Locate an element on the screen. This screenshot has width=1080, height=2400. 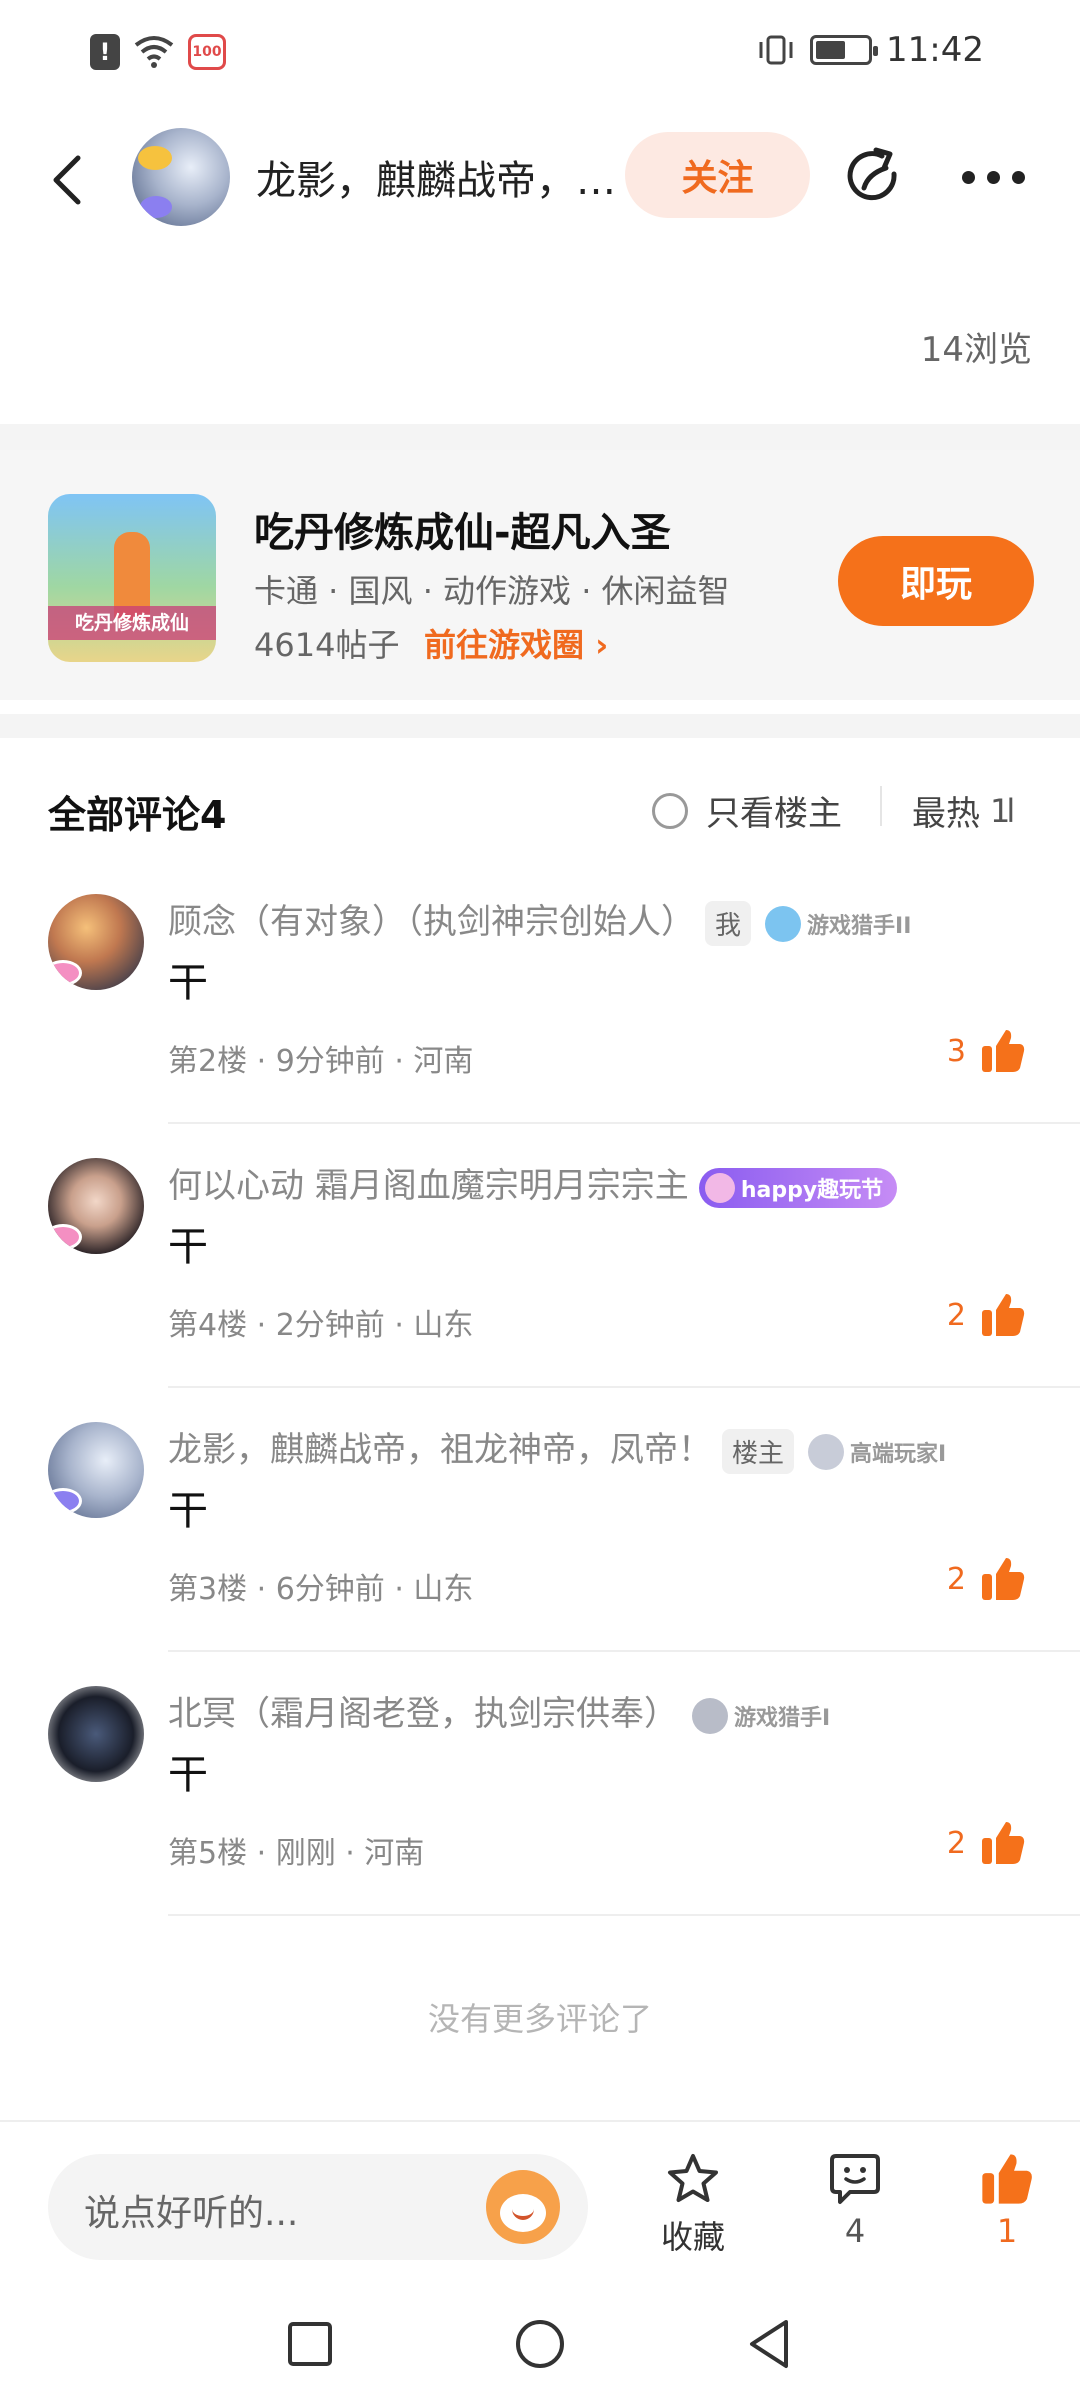
author-avatar is located at coordinates (181, 177).